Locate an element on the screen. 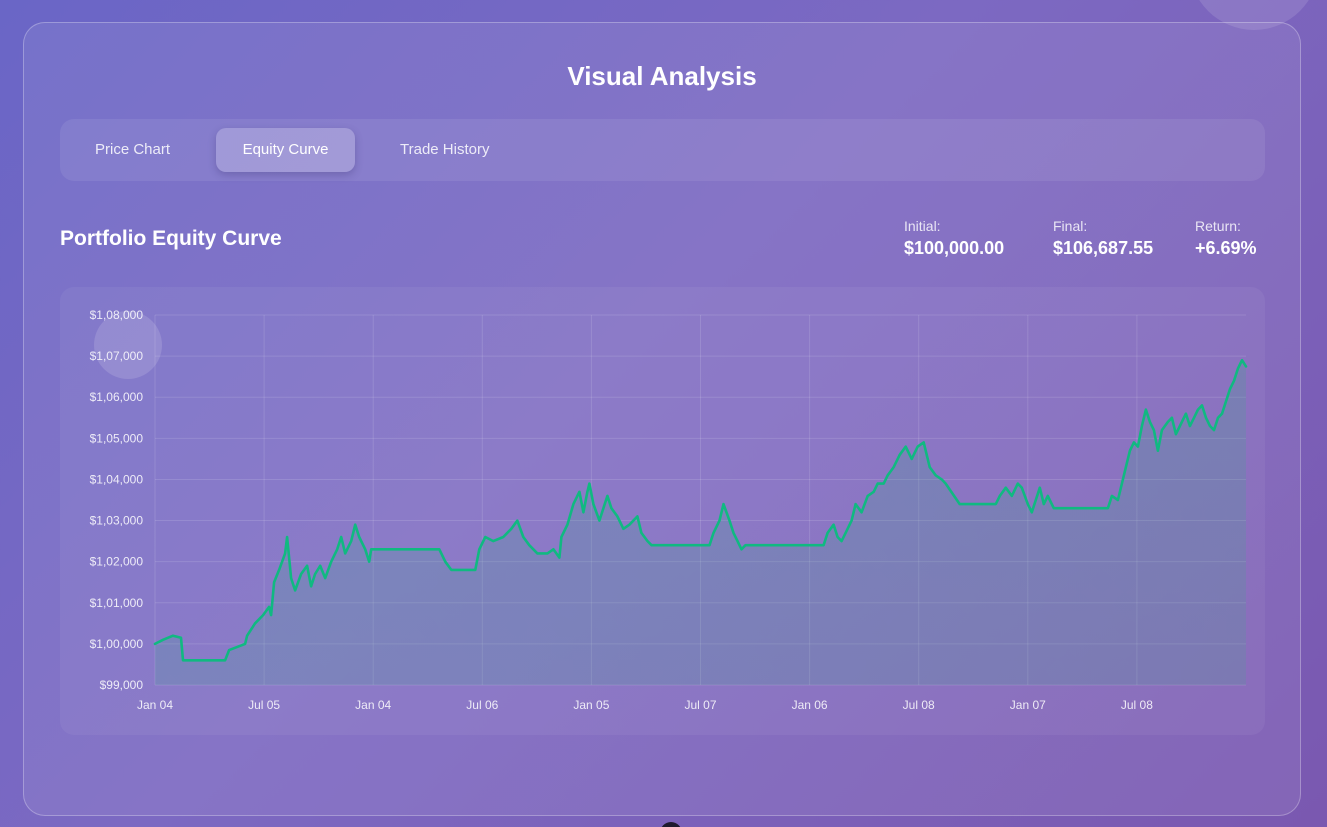 This screenshot has width=1327, height=827. y-tick-label: $1,02,000 is located at coordinates (117, 562).